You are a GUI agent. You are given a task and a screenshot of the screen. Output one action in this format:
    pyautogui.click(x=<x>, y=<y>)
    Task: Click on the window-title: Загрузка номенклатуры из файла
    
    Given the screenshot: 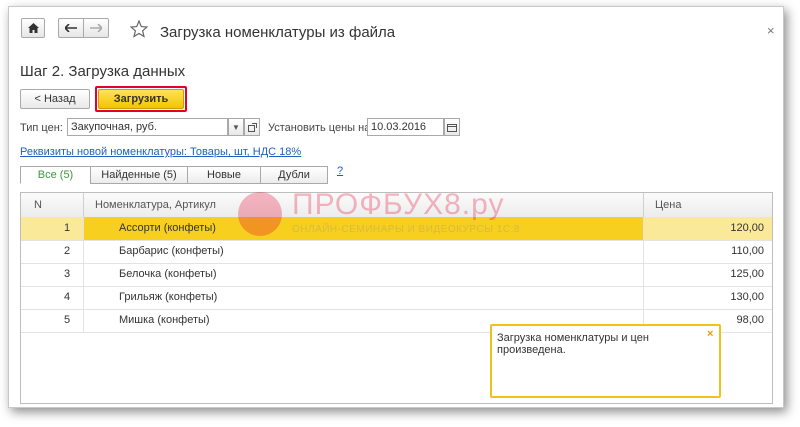 What is the action you would take?
    pyautogui.click(x=278, y=32)
    